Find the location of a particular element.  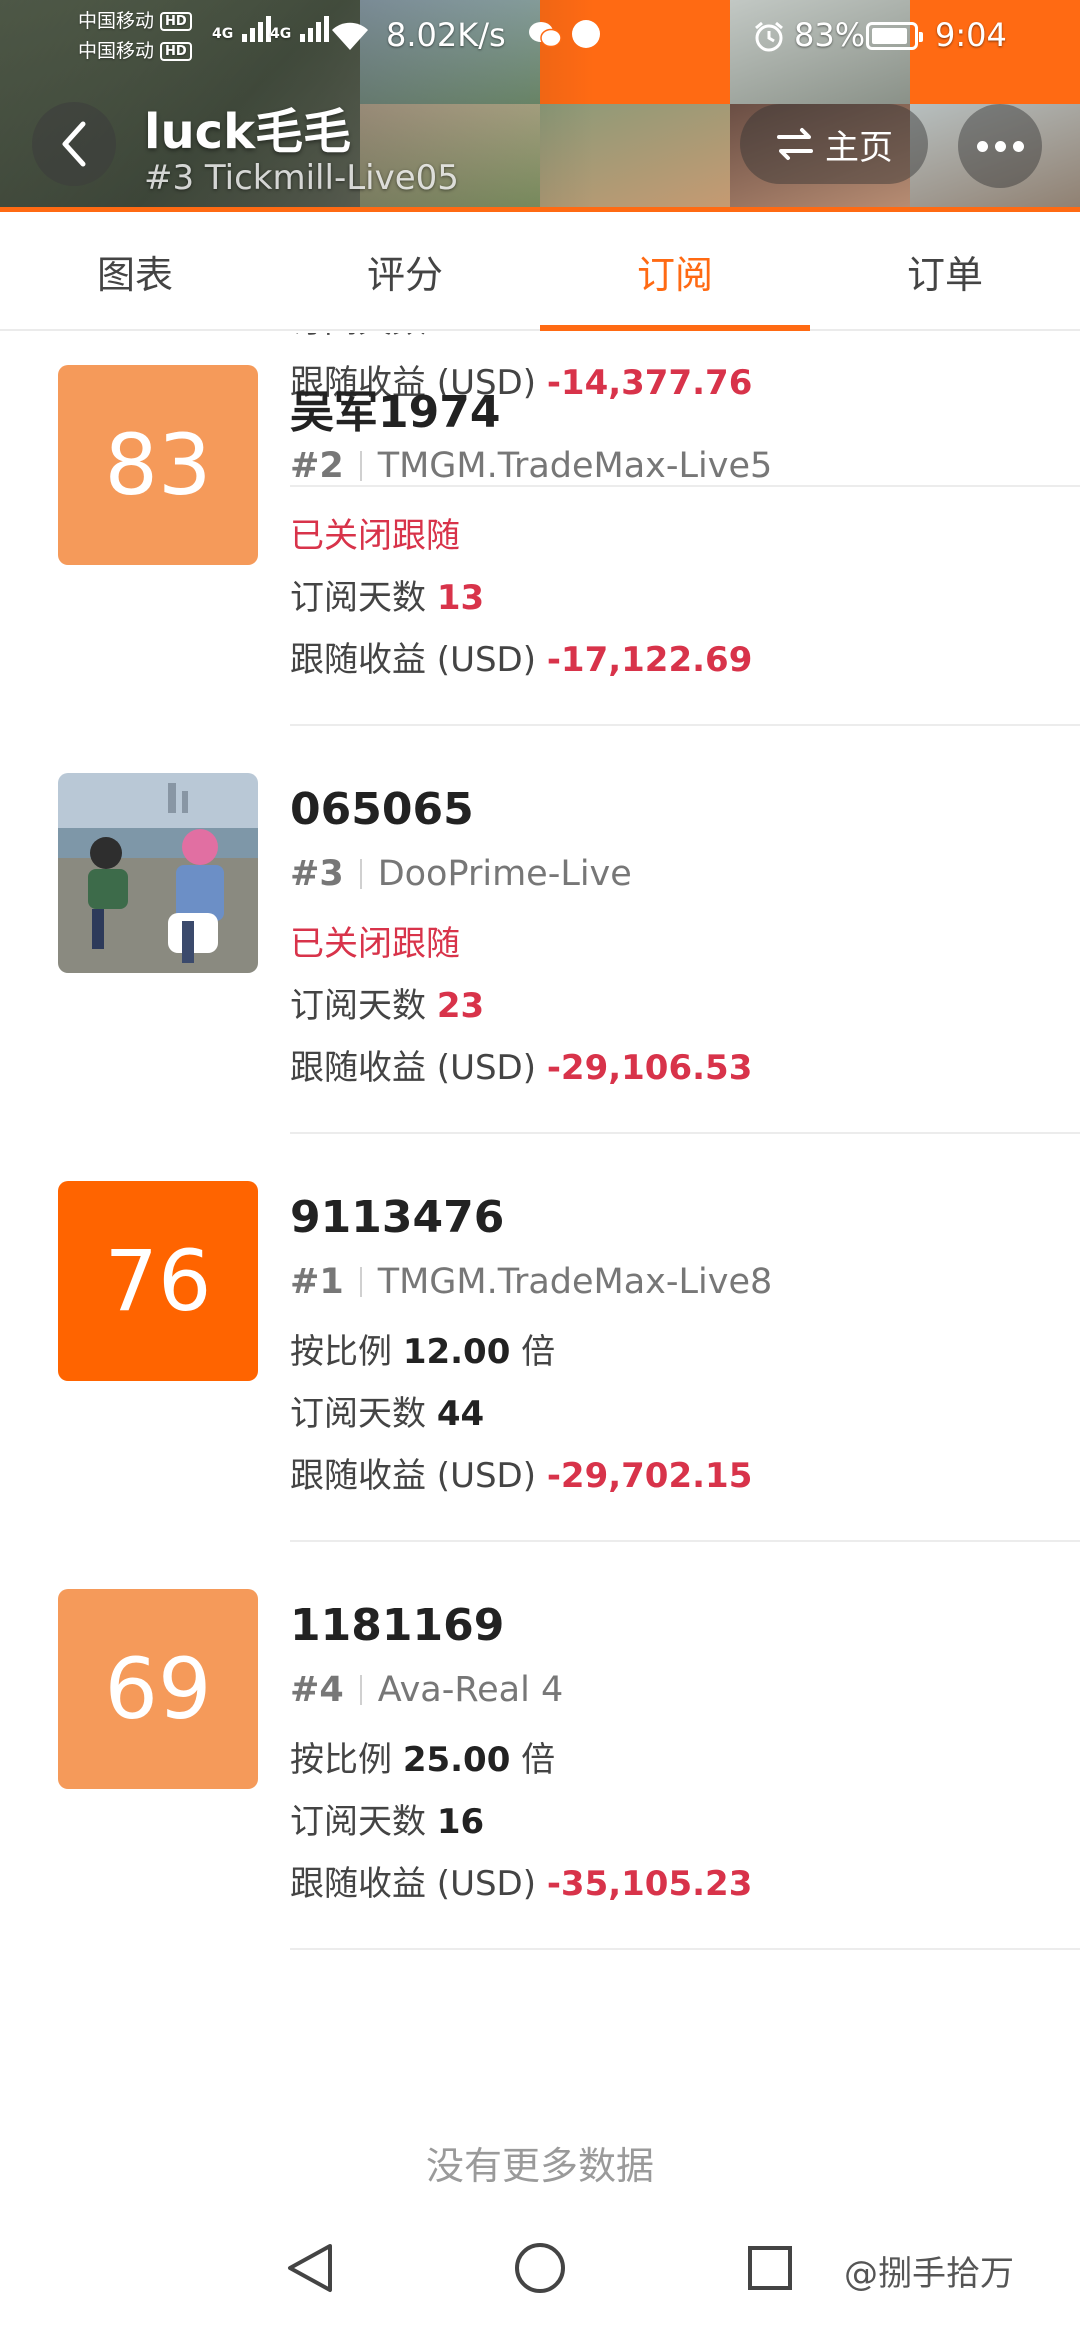

trader-name: 吴军1974 is located at coordinates (395, 412).